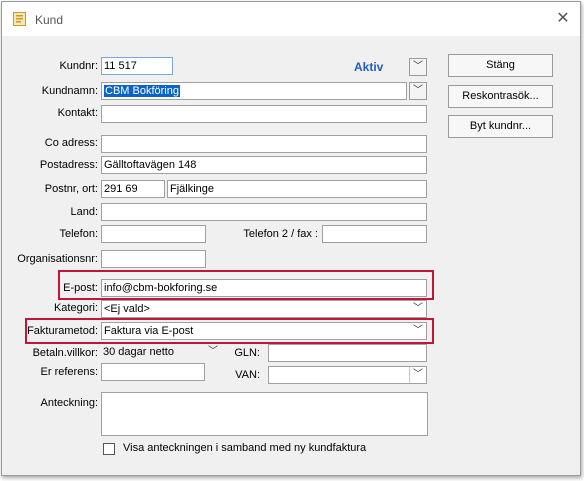  I want to click on customer-number-field: 11 517, so click(137, 66).